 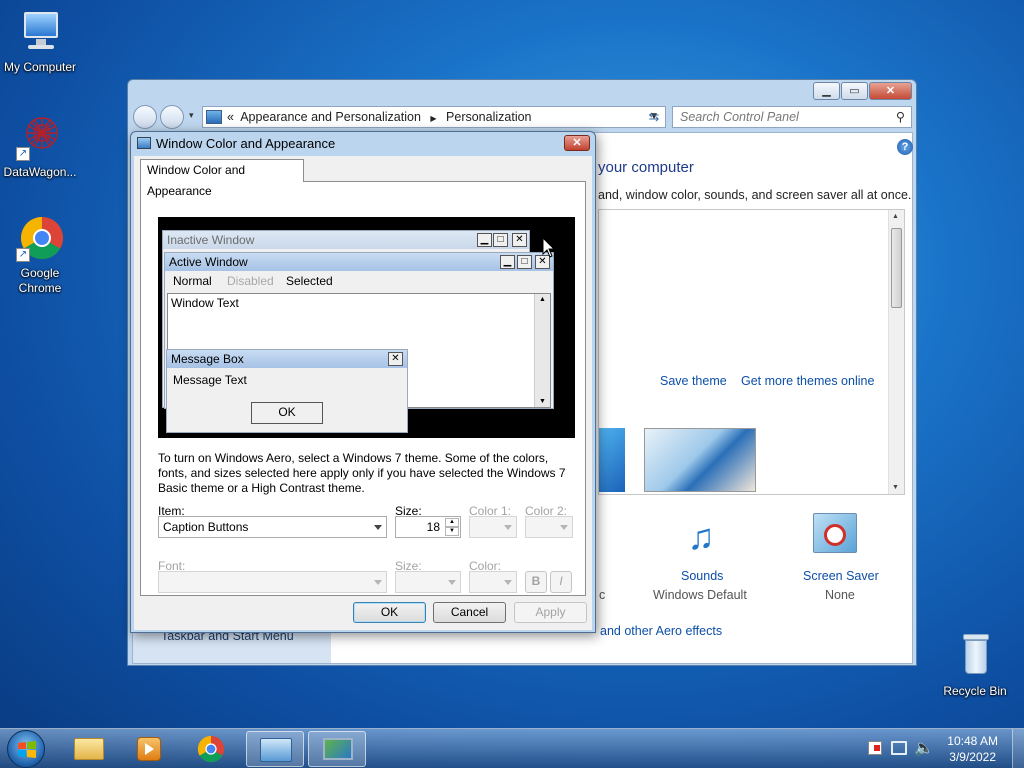 I want to click on tab-window-color-appearance: Window Color and Appearance, so click(x=222, y=178).